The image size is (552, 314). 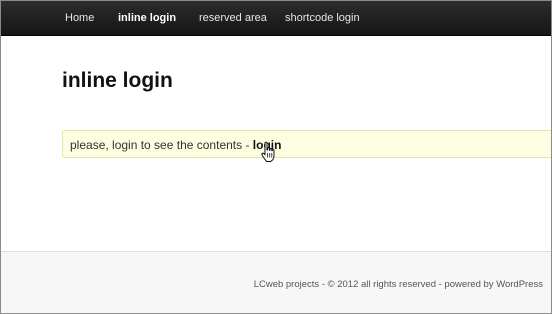 I want to click on nav-item-shortcode-login: shortcode login, so click(x=322, y=18).